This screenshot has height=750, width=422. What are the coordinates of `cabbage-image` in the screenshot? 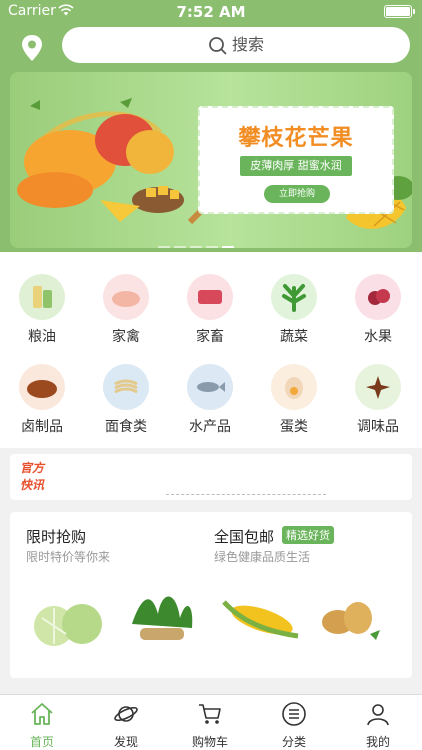 It's located at (68, 625).